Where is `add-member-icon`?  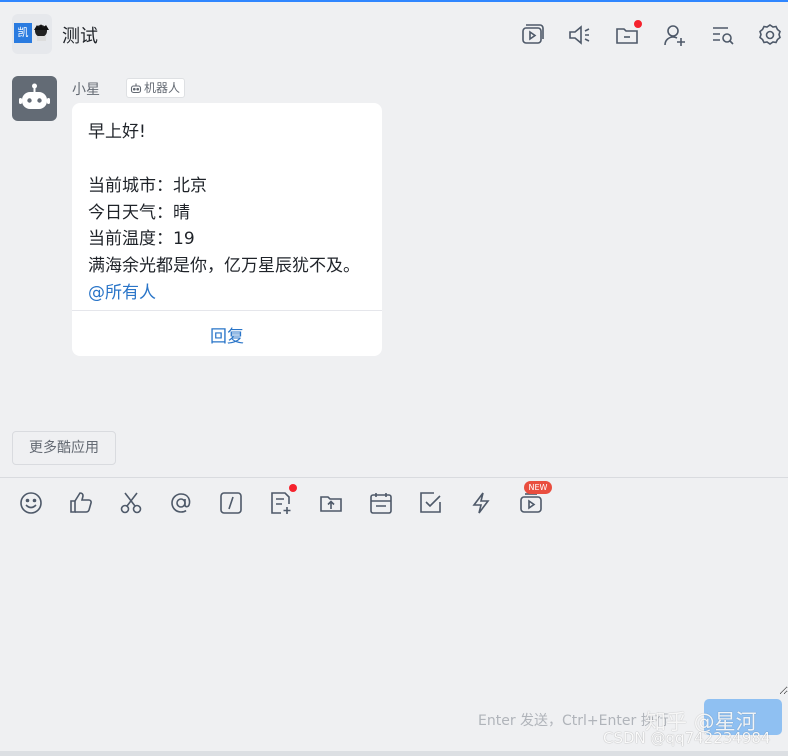
add-member-icon is located at coordinates (675, 35).